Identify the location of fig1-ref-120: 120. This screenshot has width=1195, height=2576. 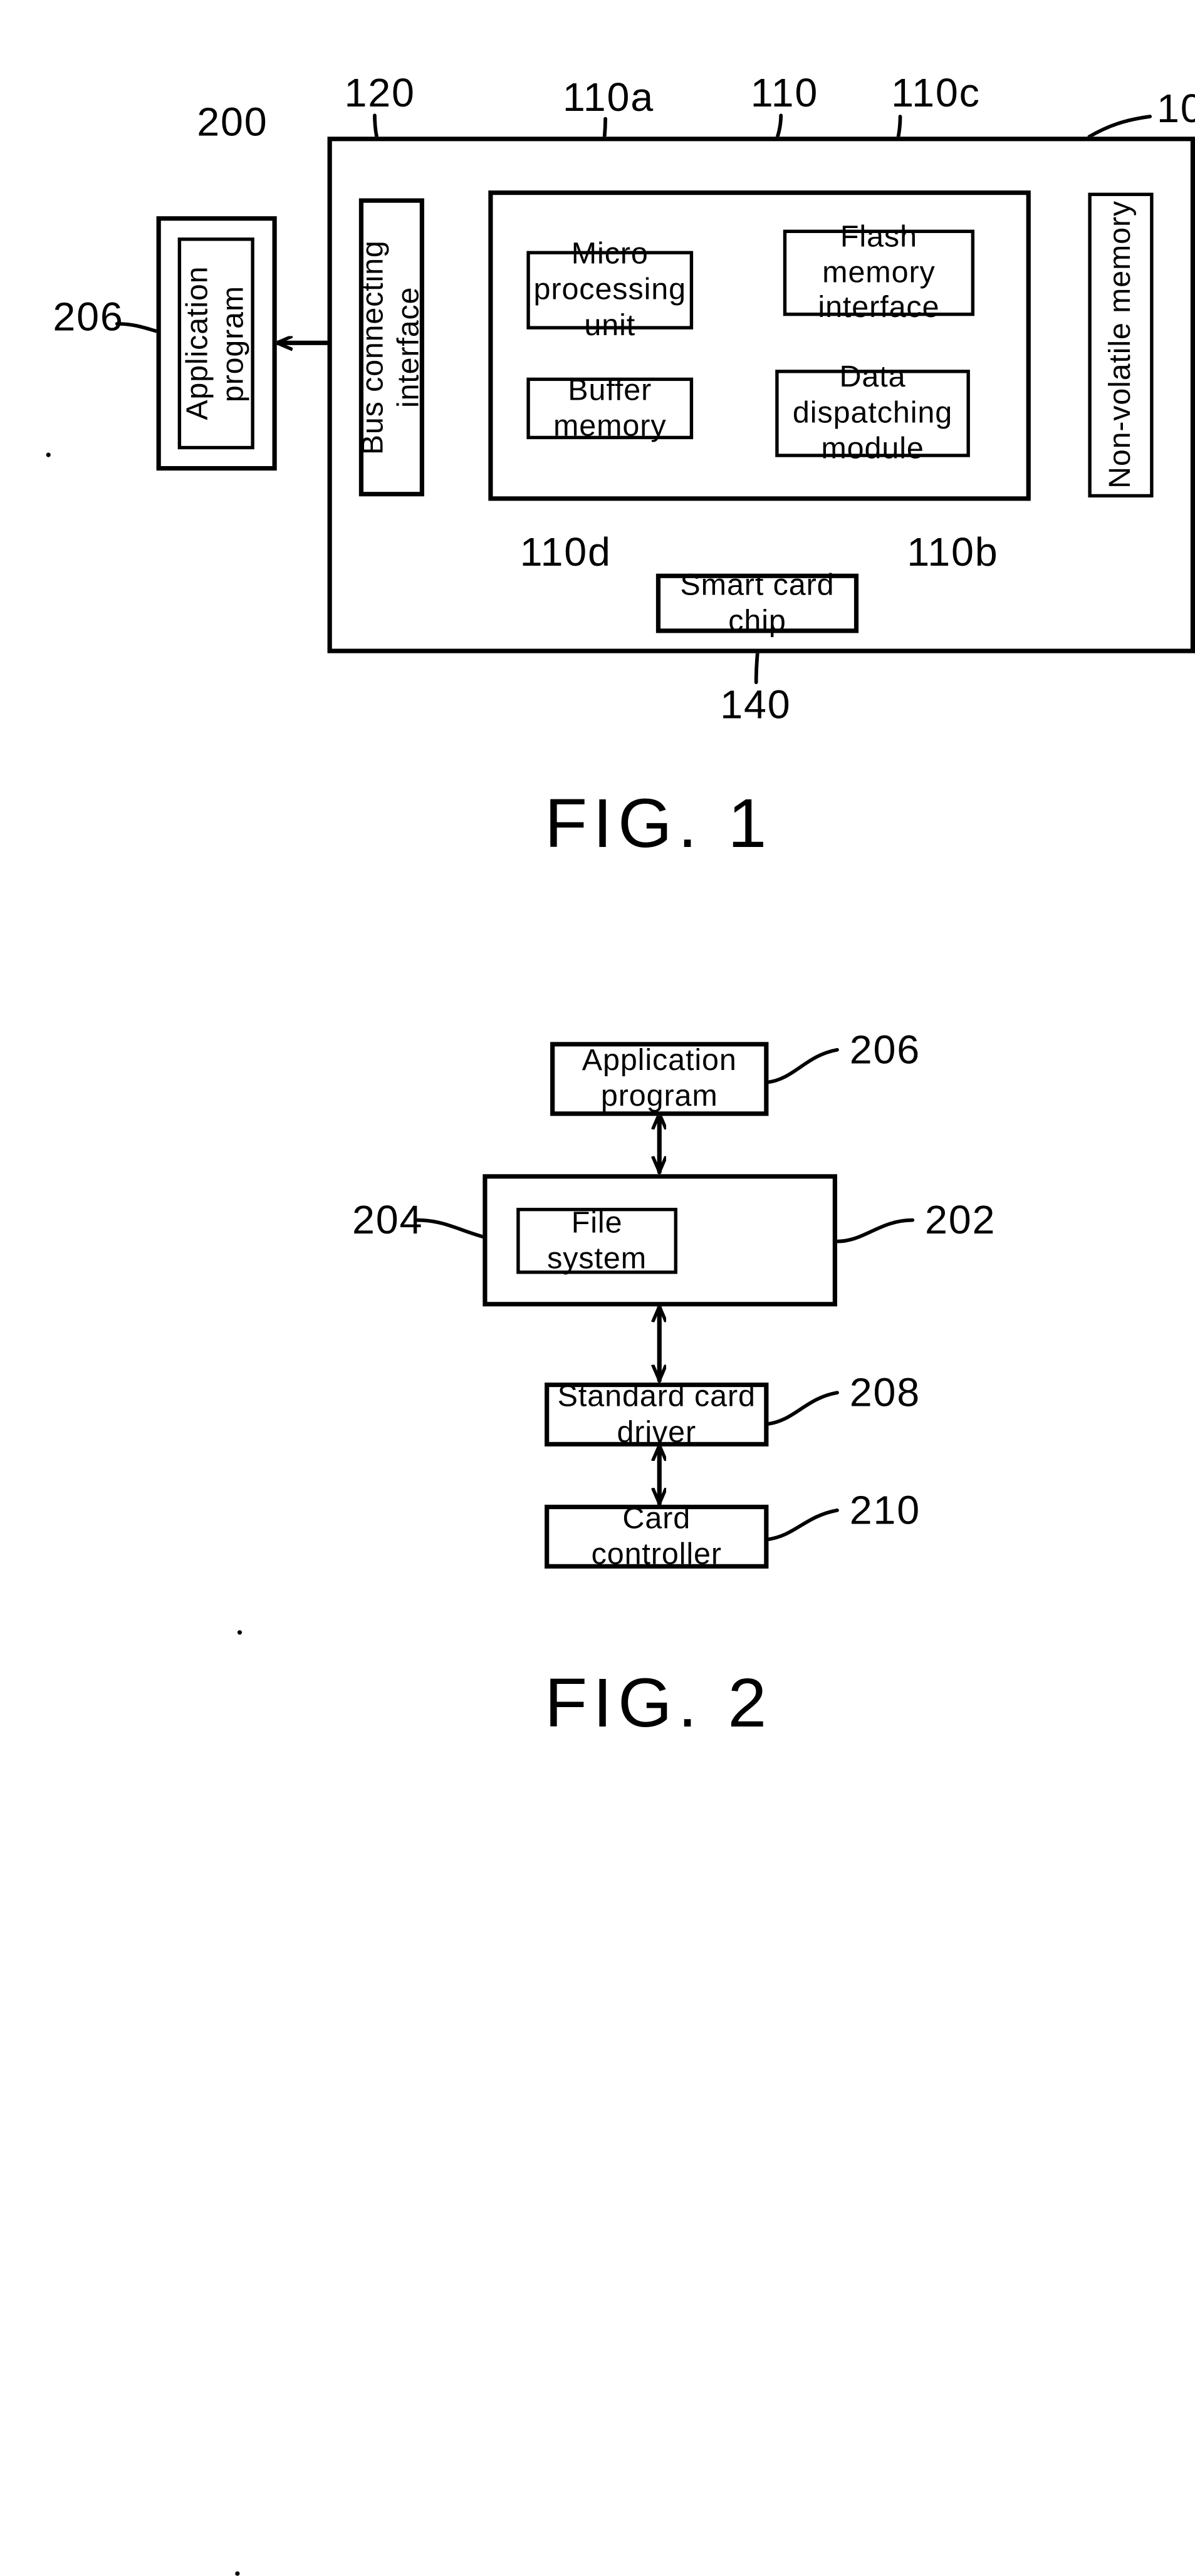
(379, 92).